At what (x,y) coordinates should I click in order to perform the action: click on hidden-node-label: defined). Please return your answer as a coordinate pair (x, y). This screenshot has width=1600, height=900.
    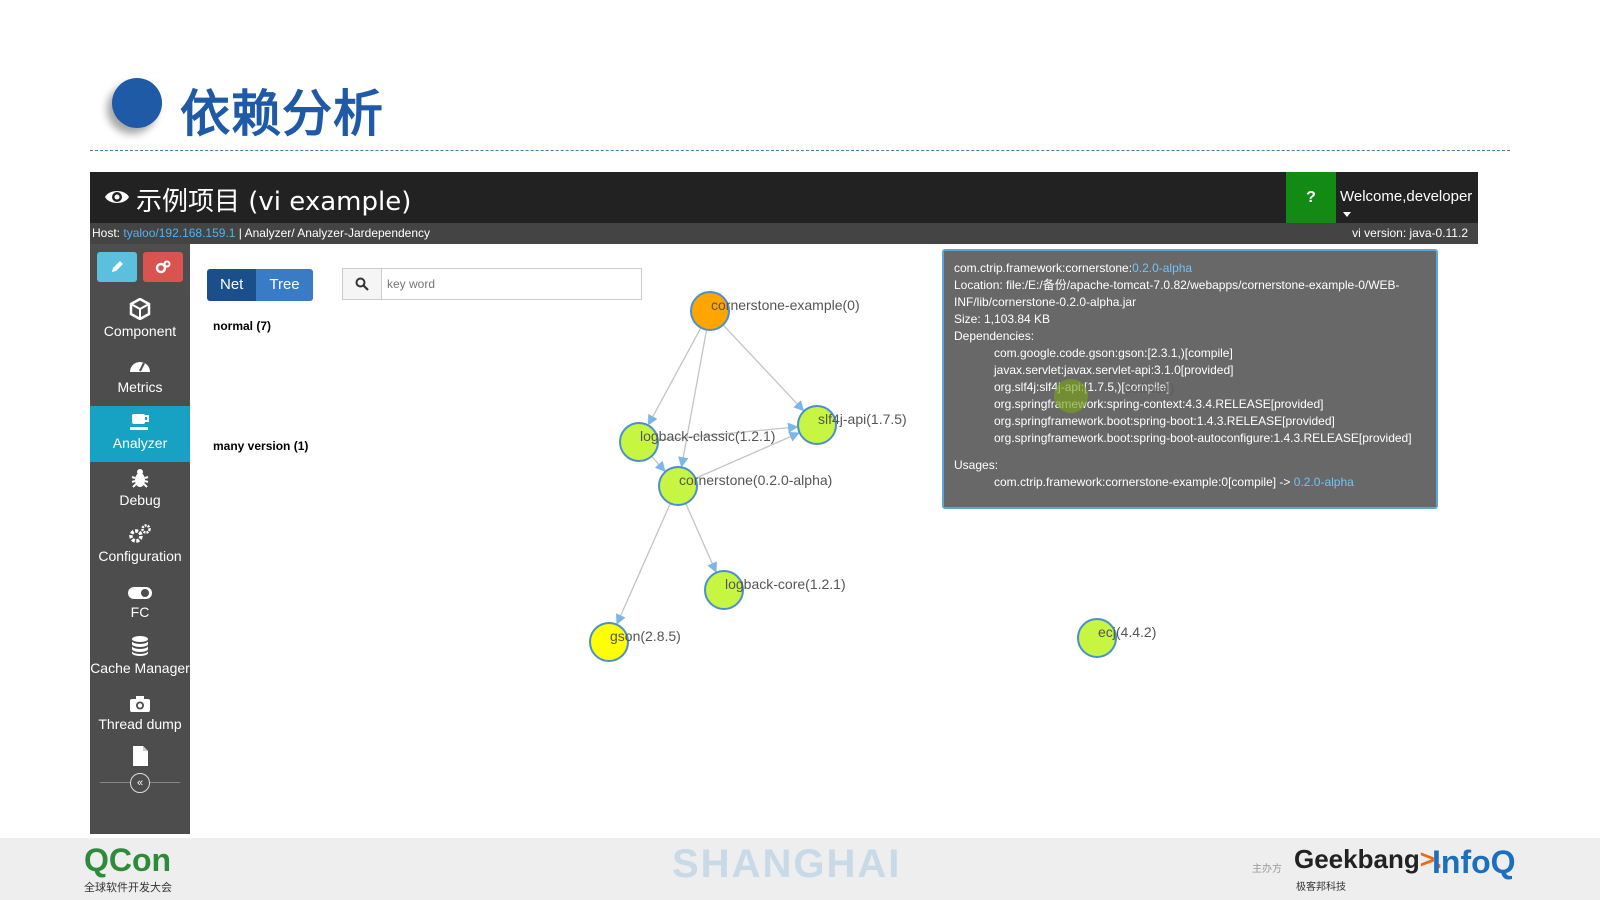
    Looking at the image, I should click on (1149, 388).